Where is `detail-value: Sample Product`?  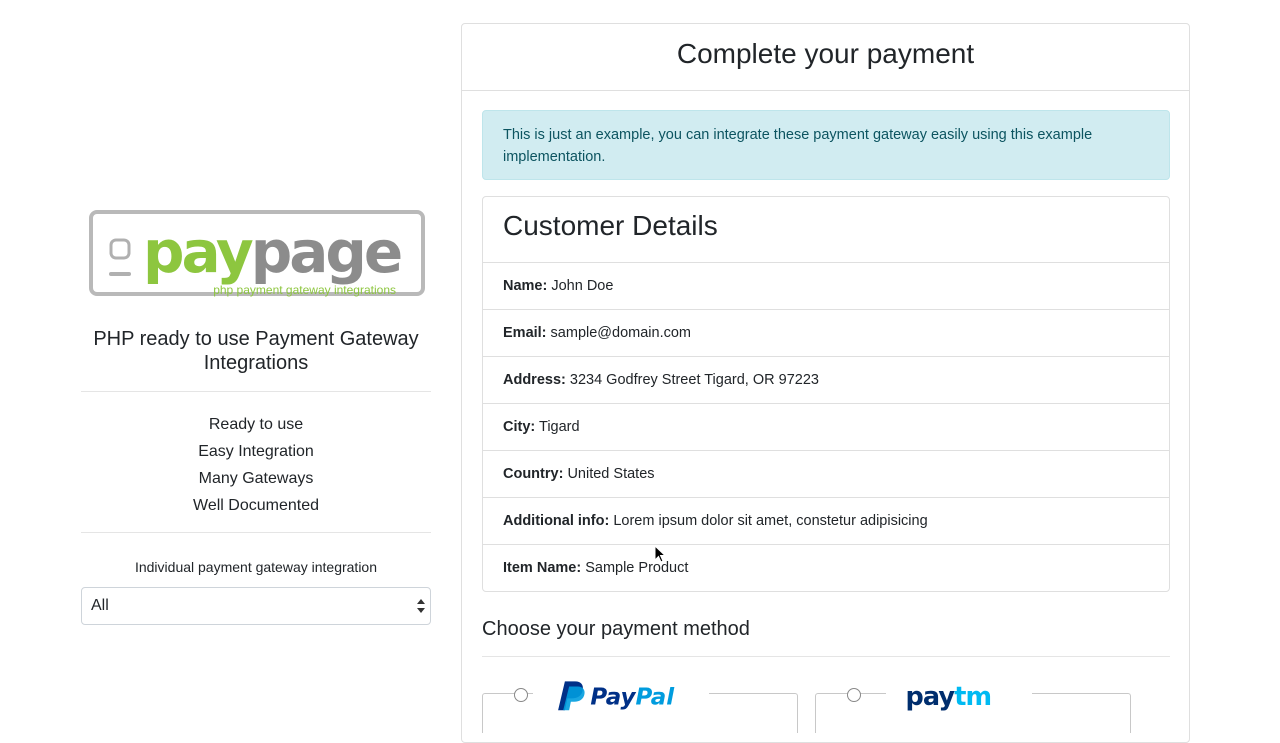 detail-value: Sample Product is located at coordinates (637, 568).